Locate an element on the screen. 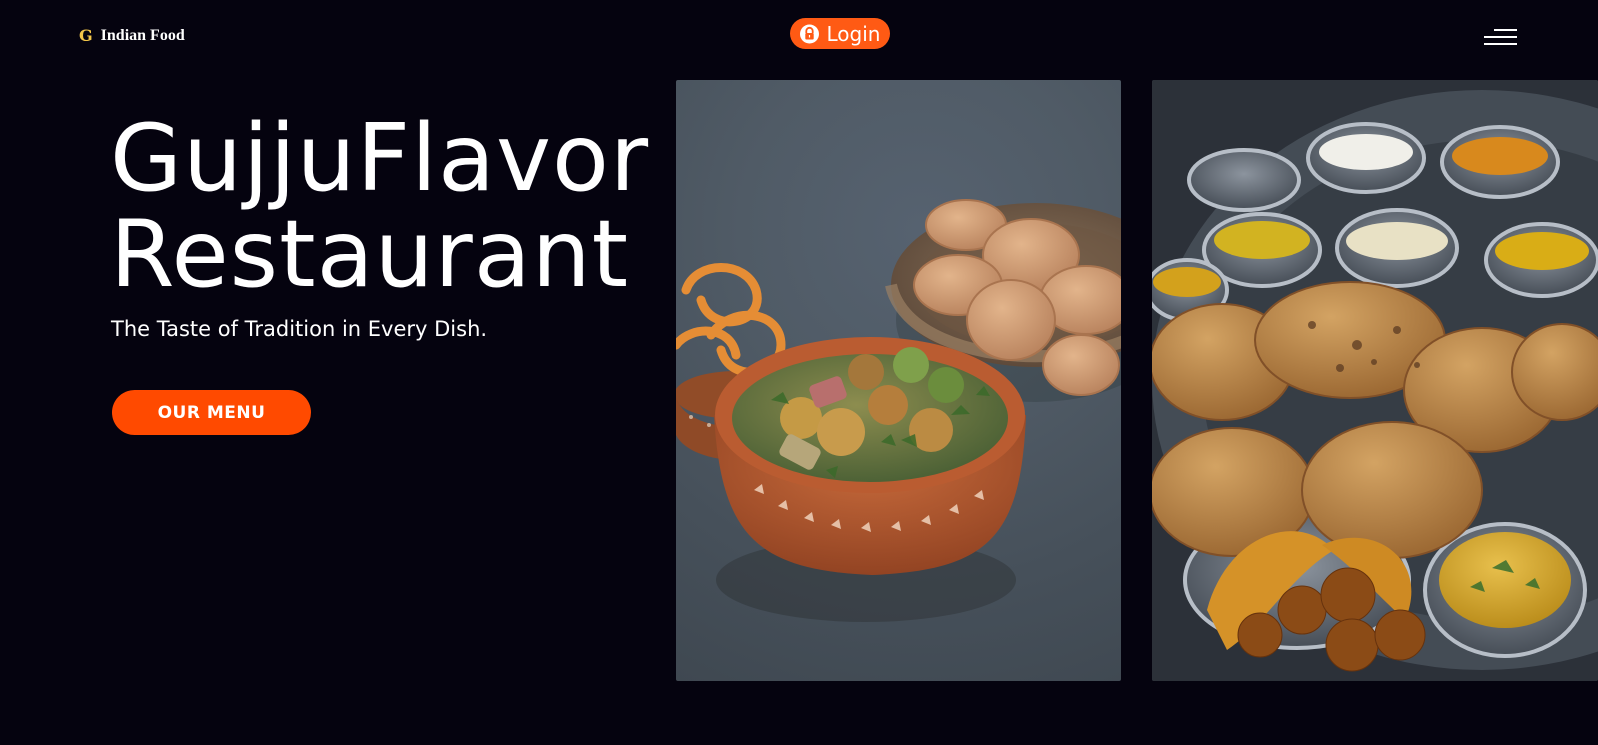 Image resolution: width=1598 pixels, height=745 pixels. login-button: Login is located at coordinates (840, 33).